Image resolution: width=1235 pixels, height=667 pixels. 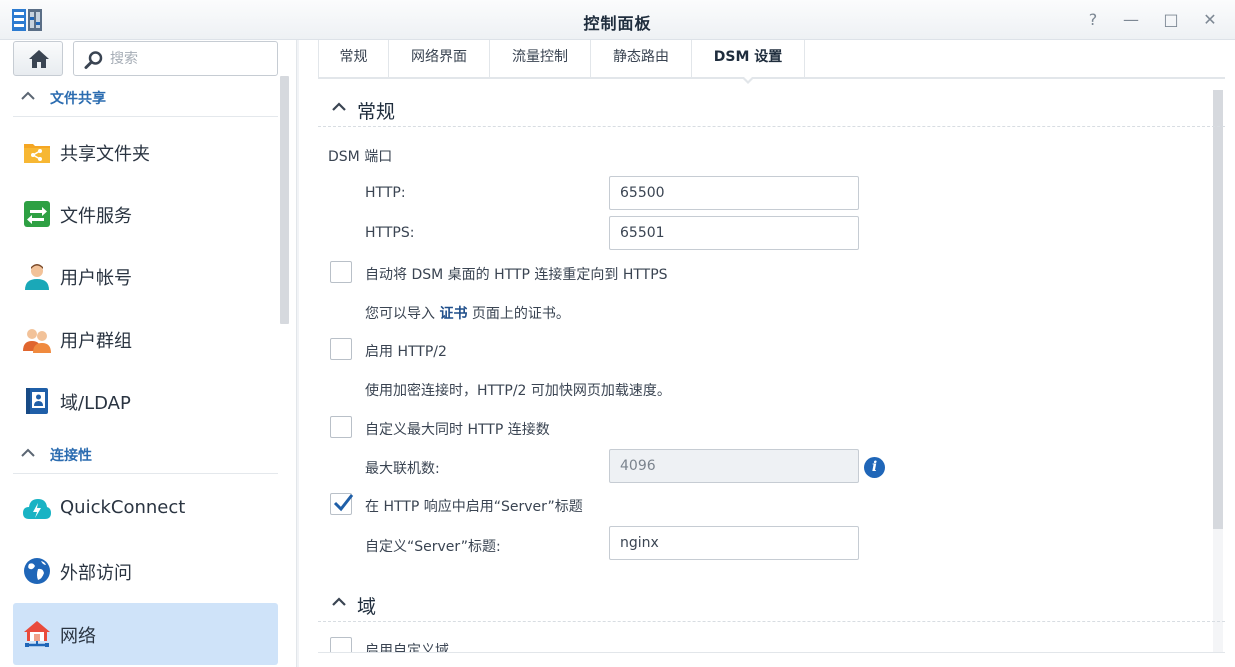 What do you see at coordinates (771, 603) in the screenshot?
I see `group-domain-header: 域` at bounding box center [771, 603].